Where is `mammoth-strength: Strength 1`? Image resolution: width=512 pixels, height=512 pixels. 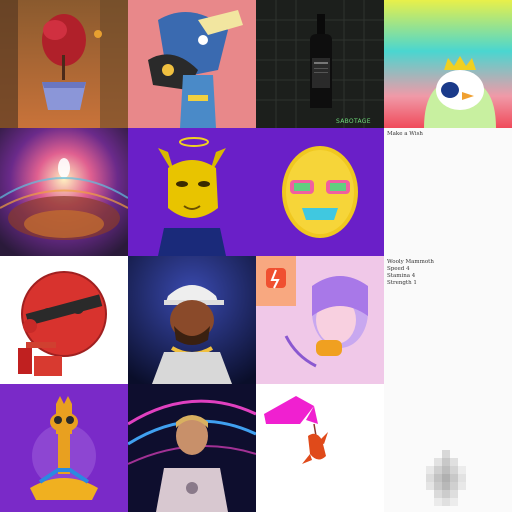 mammoth-strength: Strength 1 is located at coordinates (402, 283).